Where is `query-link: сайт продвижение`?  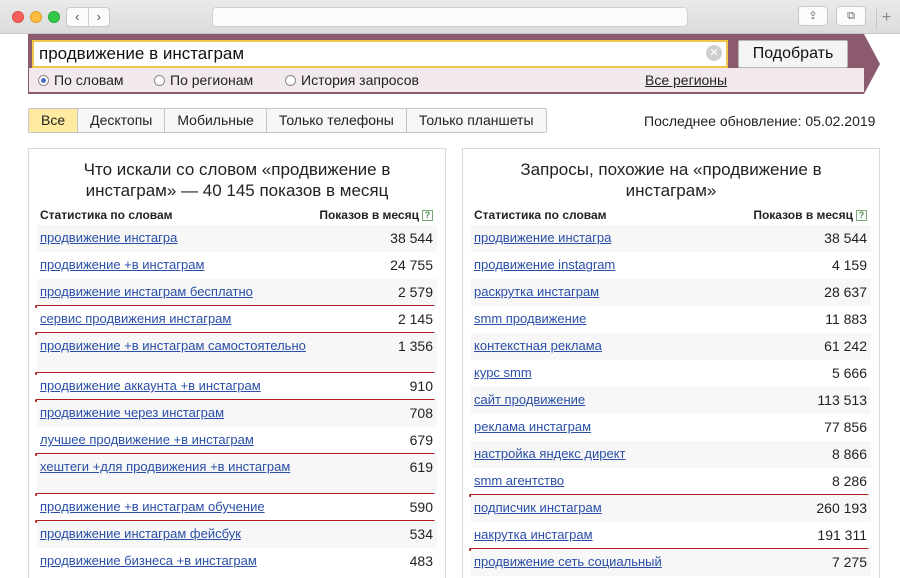
query-link: сайт продвижение is located at coordinates (624, 400).